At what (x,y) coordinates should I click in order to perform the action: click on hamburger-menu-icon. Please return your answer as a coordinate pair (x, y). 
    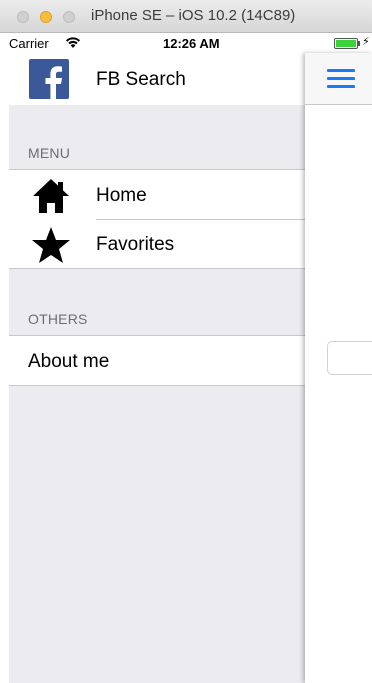
    Looking at the image, I should click on (341, 78).